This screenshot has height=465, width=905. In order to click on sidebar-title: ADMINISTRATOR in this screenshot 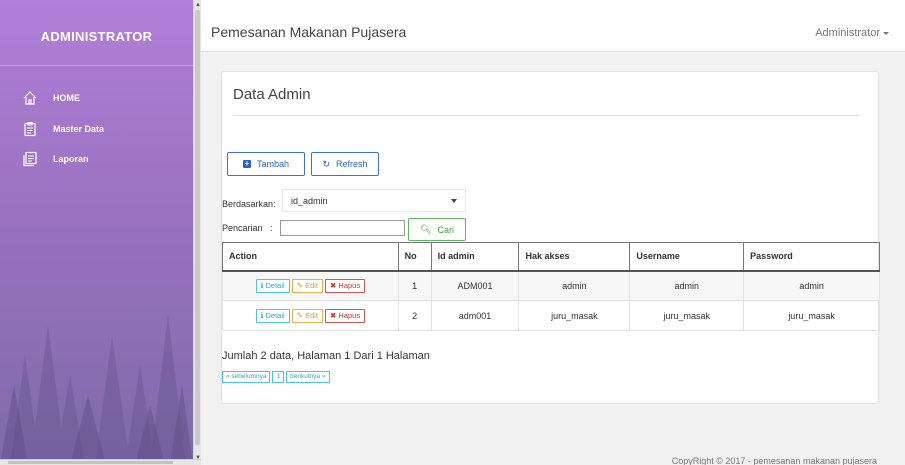, I will do `click(96, 33)`.